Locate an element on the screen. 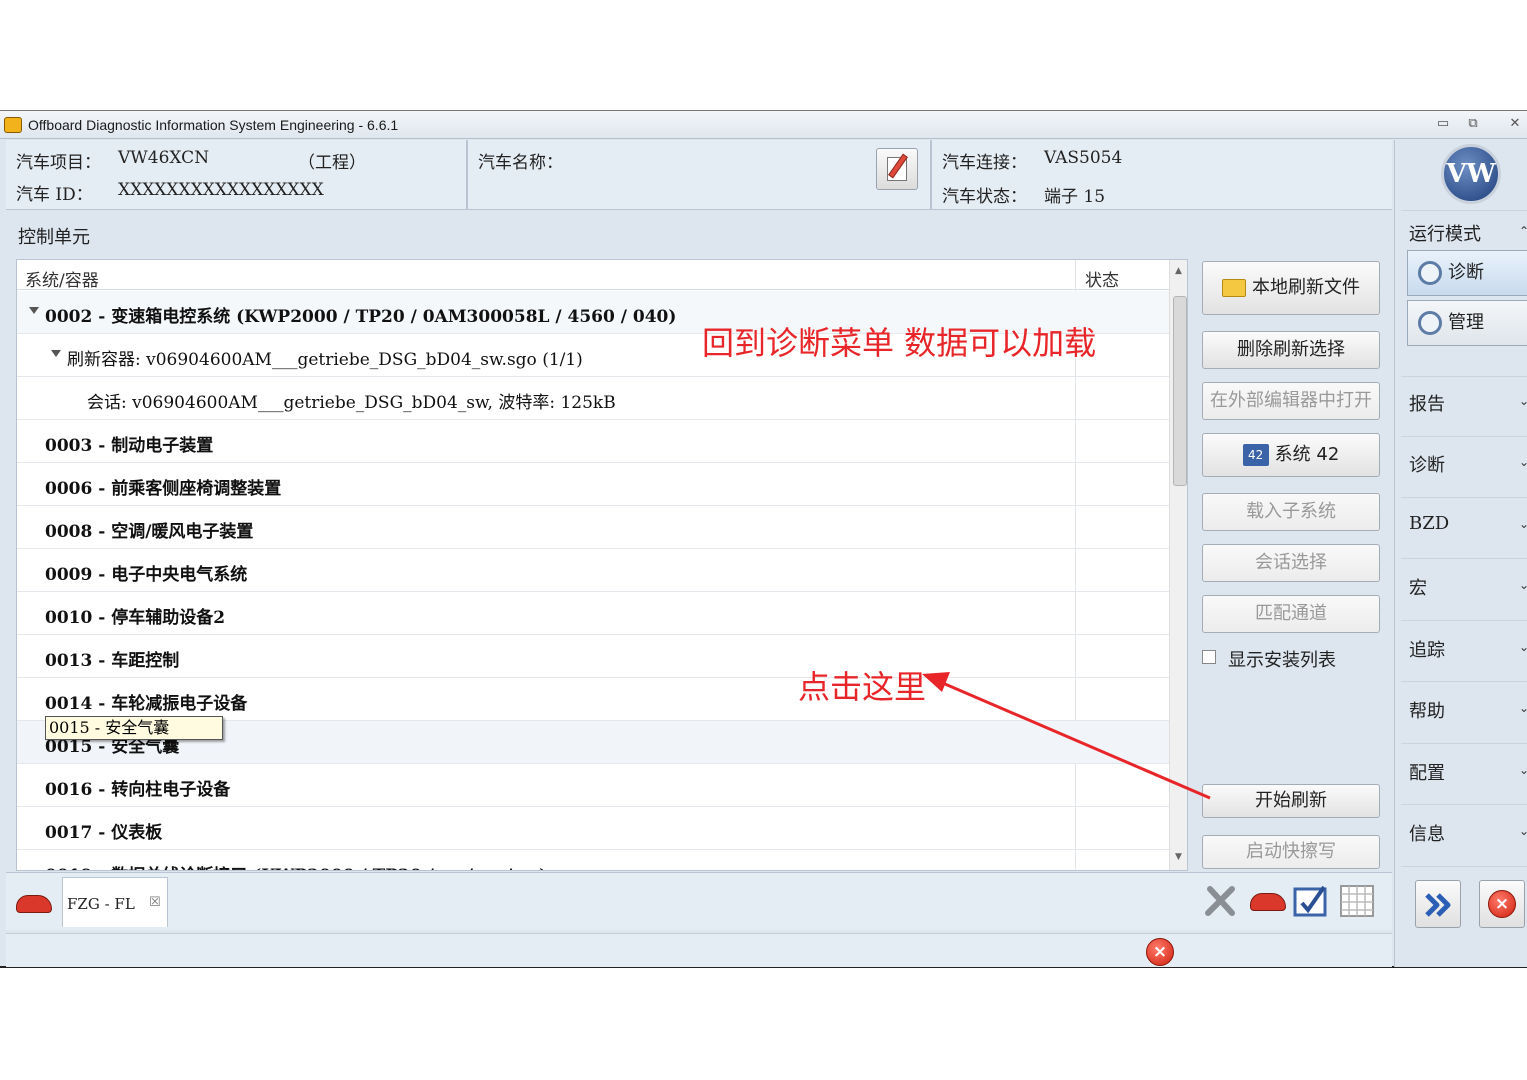  row-label: 0014 - 车轮减振电子设备 is located at coordinates (146, 704).